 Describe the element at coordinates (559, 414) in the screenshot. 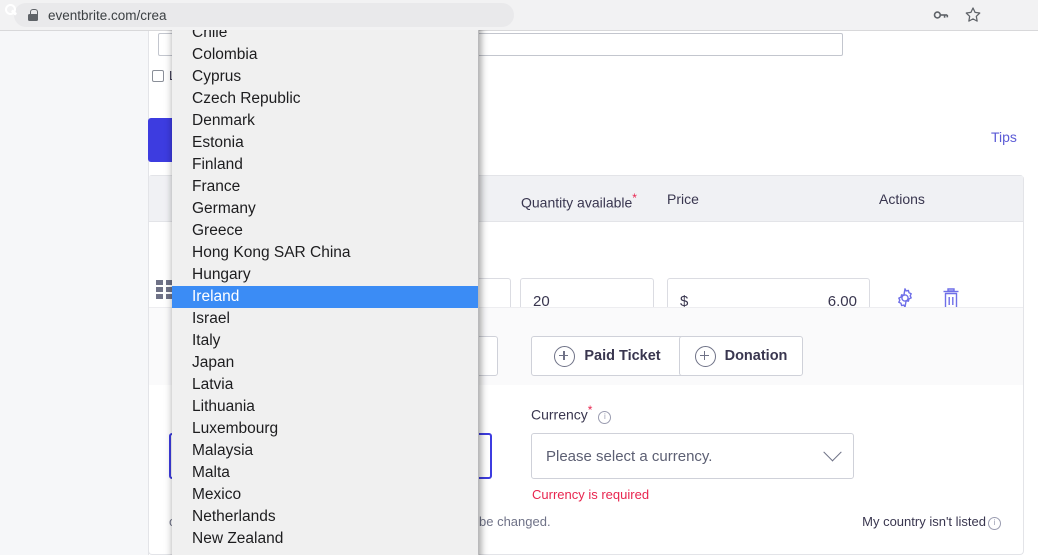

I see `currency-label-text: Currency` at that location.